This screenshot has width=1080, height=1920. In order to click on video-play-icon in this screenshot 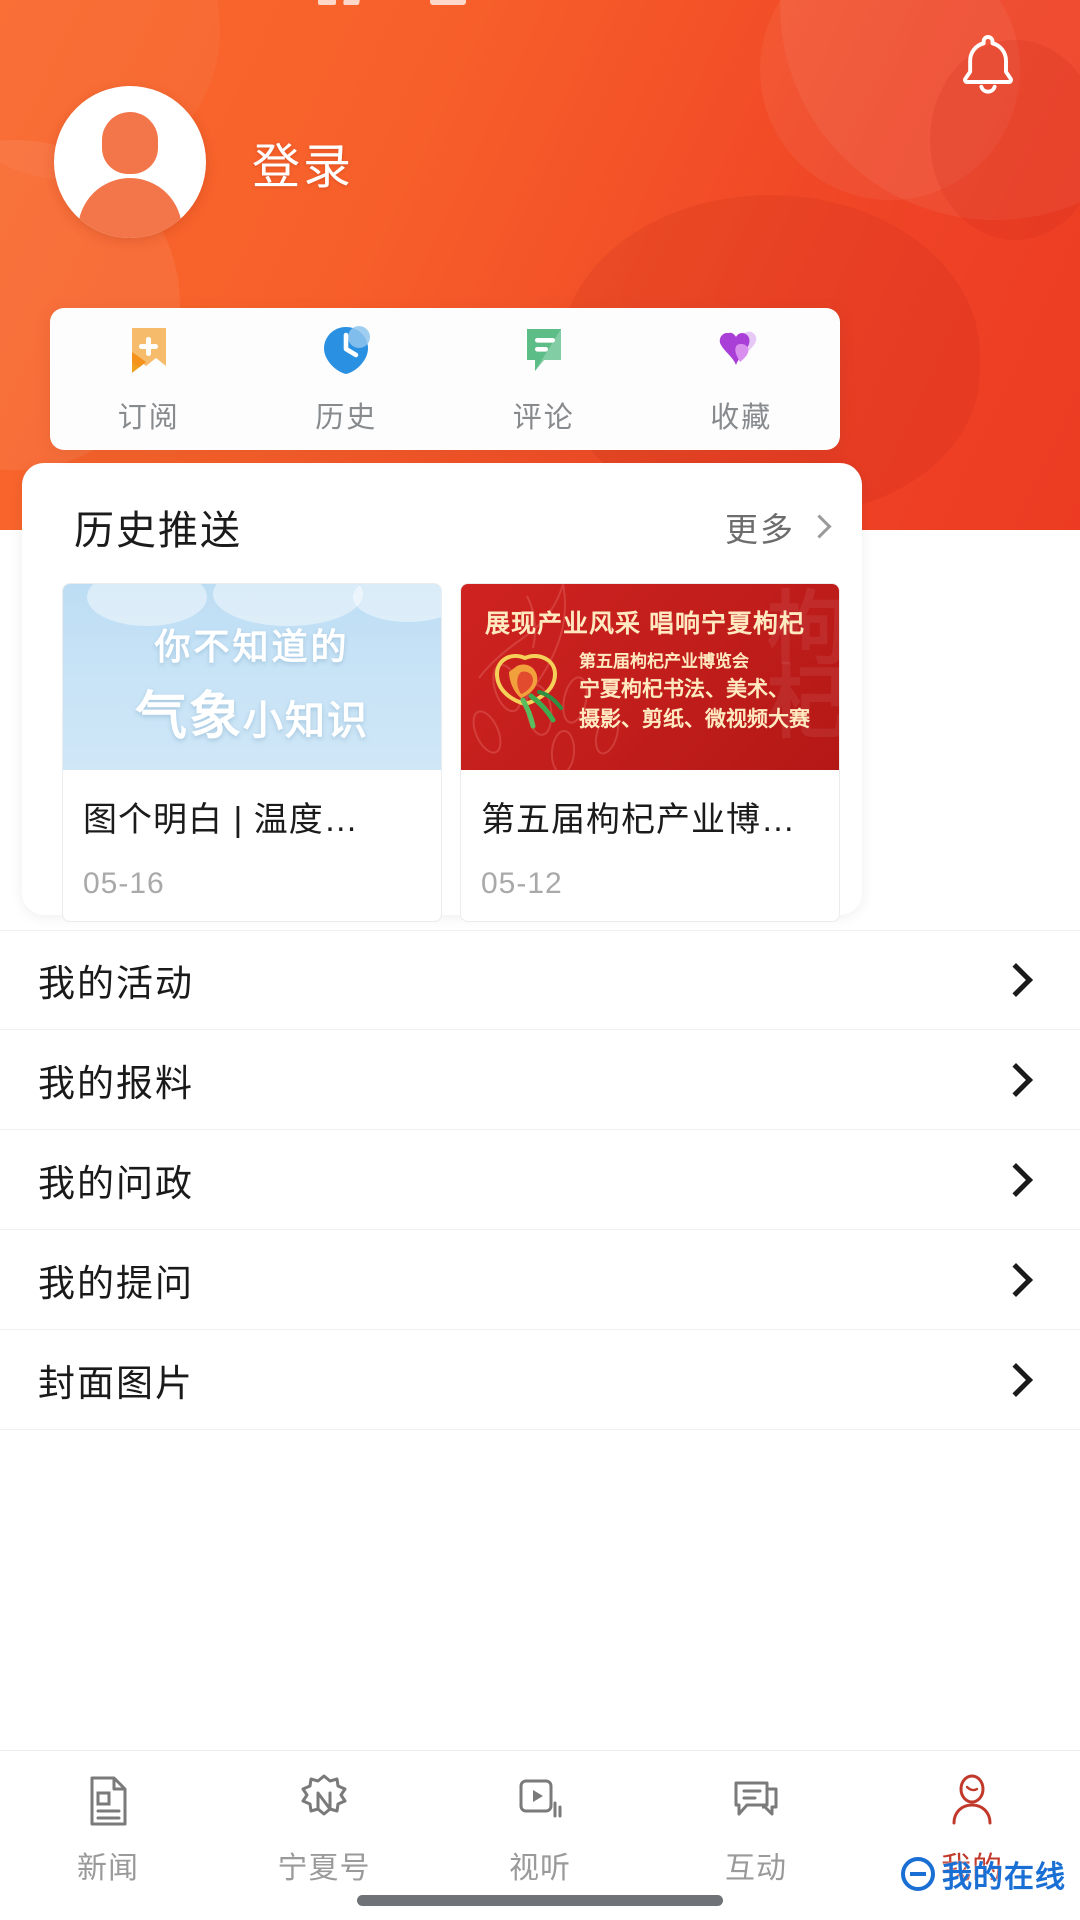, I will do `click(540, 1798)`.